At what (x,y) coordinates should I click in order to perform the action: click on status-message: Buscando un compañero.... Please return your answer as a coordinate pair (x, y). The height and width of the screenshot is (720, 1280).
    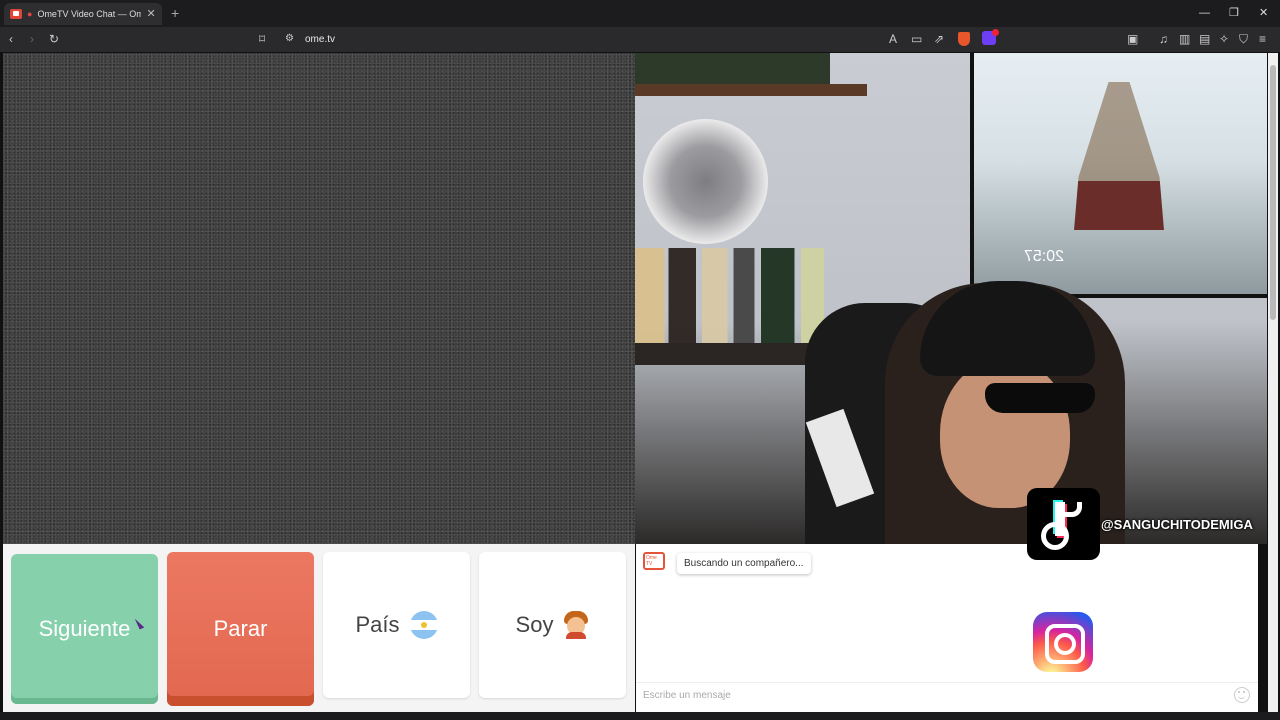
    Looking at the image, I should click on (744, 563).